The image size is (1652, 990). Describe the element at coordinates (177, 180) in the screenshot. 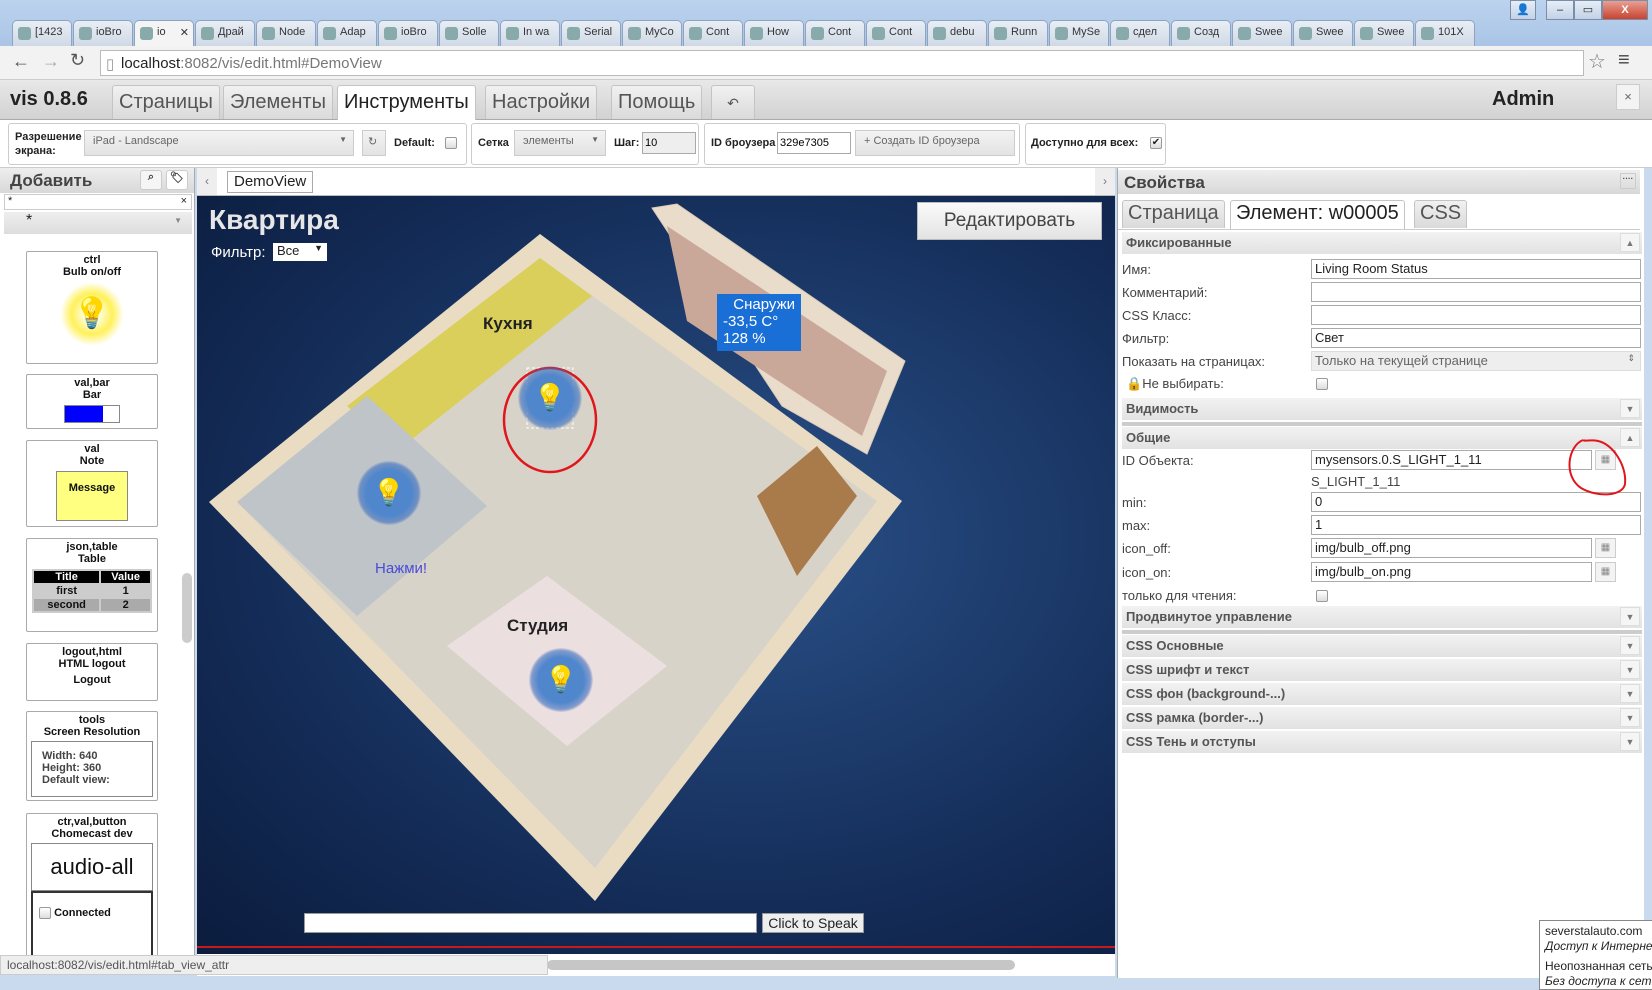

I see `tag-icon: 🏷` at that location.